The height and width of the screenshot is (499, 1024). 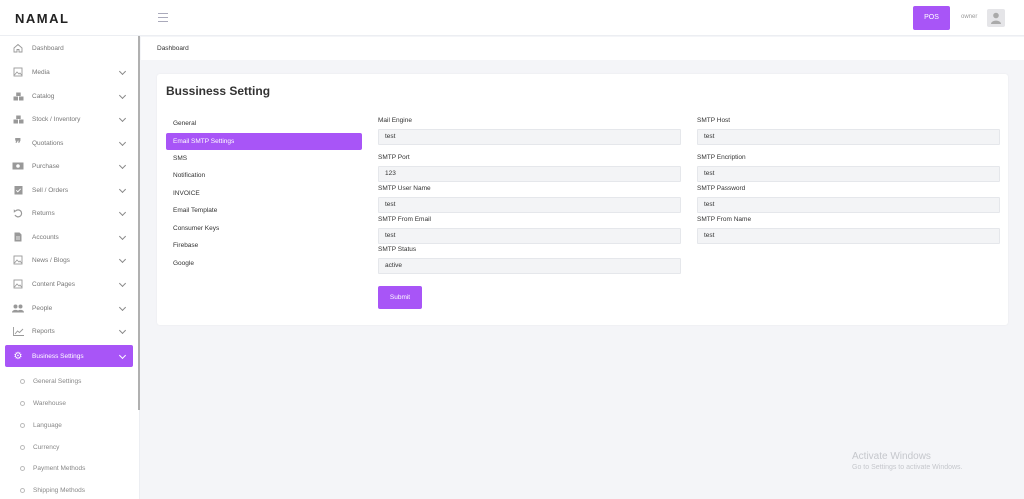 What do you see at coordinates (529, 174) in the screenshot?
I see `smtp-port-input: 123` at bounding box center [529, 174].